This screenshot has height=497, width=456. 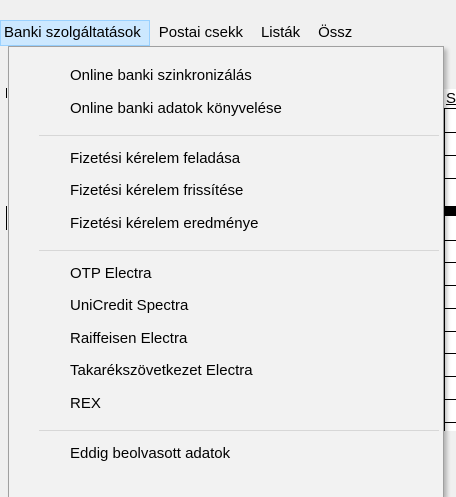 What do you see at coordinates (226, 454) in the screenshot?
I see `menu-item-eddig-beolvasott-adatok: Eddig beolvasott adatok` at bounding box center [226, 454].